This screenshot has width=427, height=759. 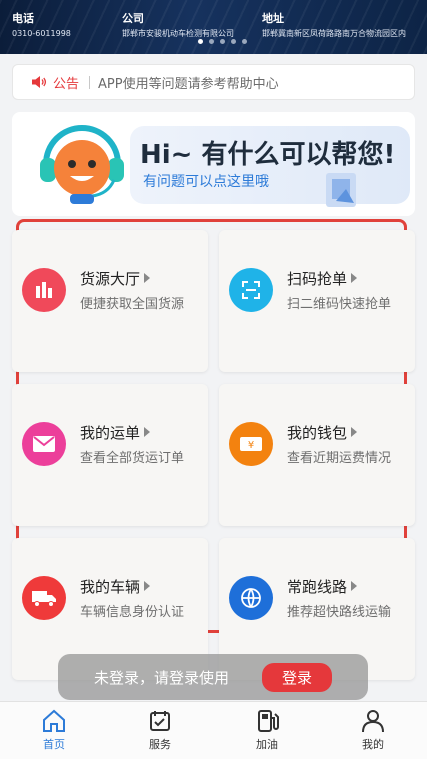 I want to click on service-title: 货源大厅, so click(x=115, y=278).